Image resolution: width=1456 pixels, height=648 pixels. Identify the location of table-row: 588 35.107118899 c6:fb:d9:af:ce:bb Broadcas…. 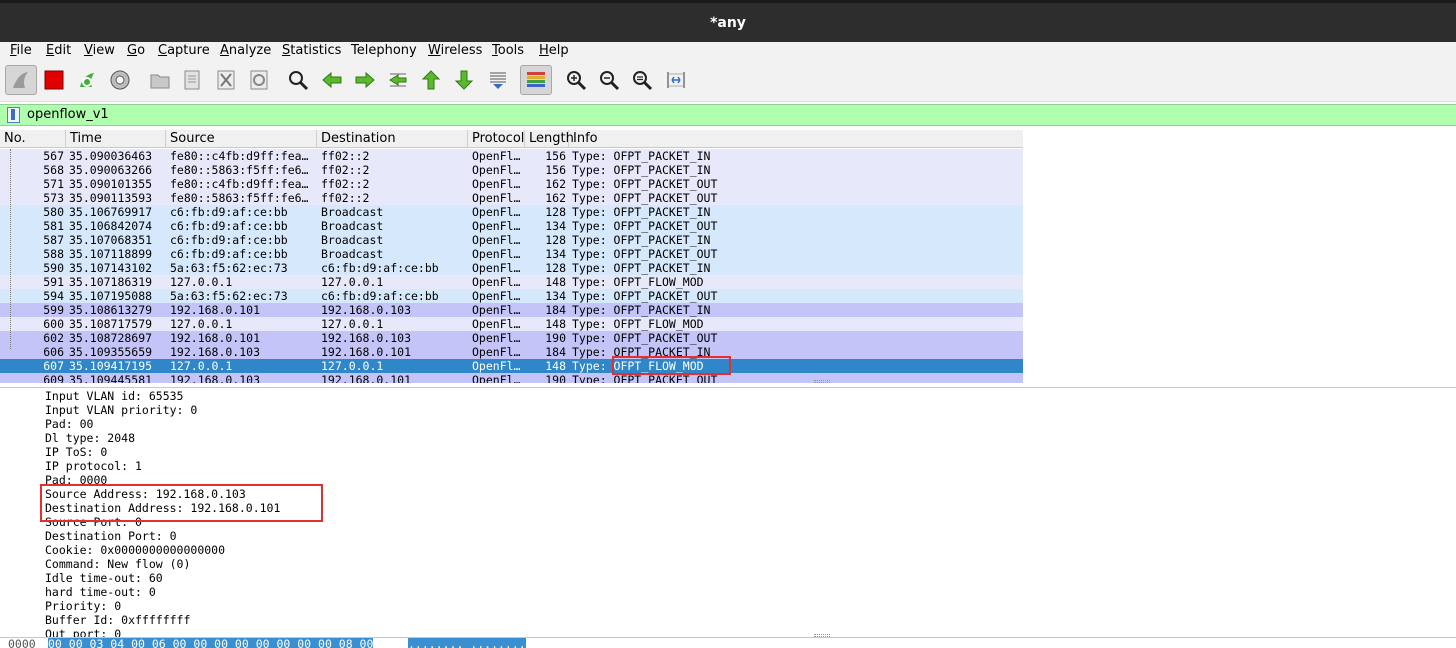
(511, 254).